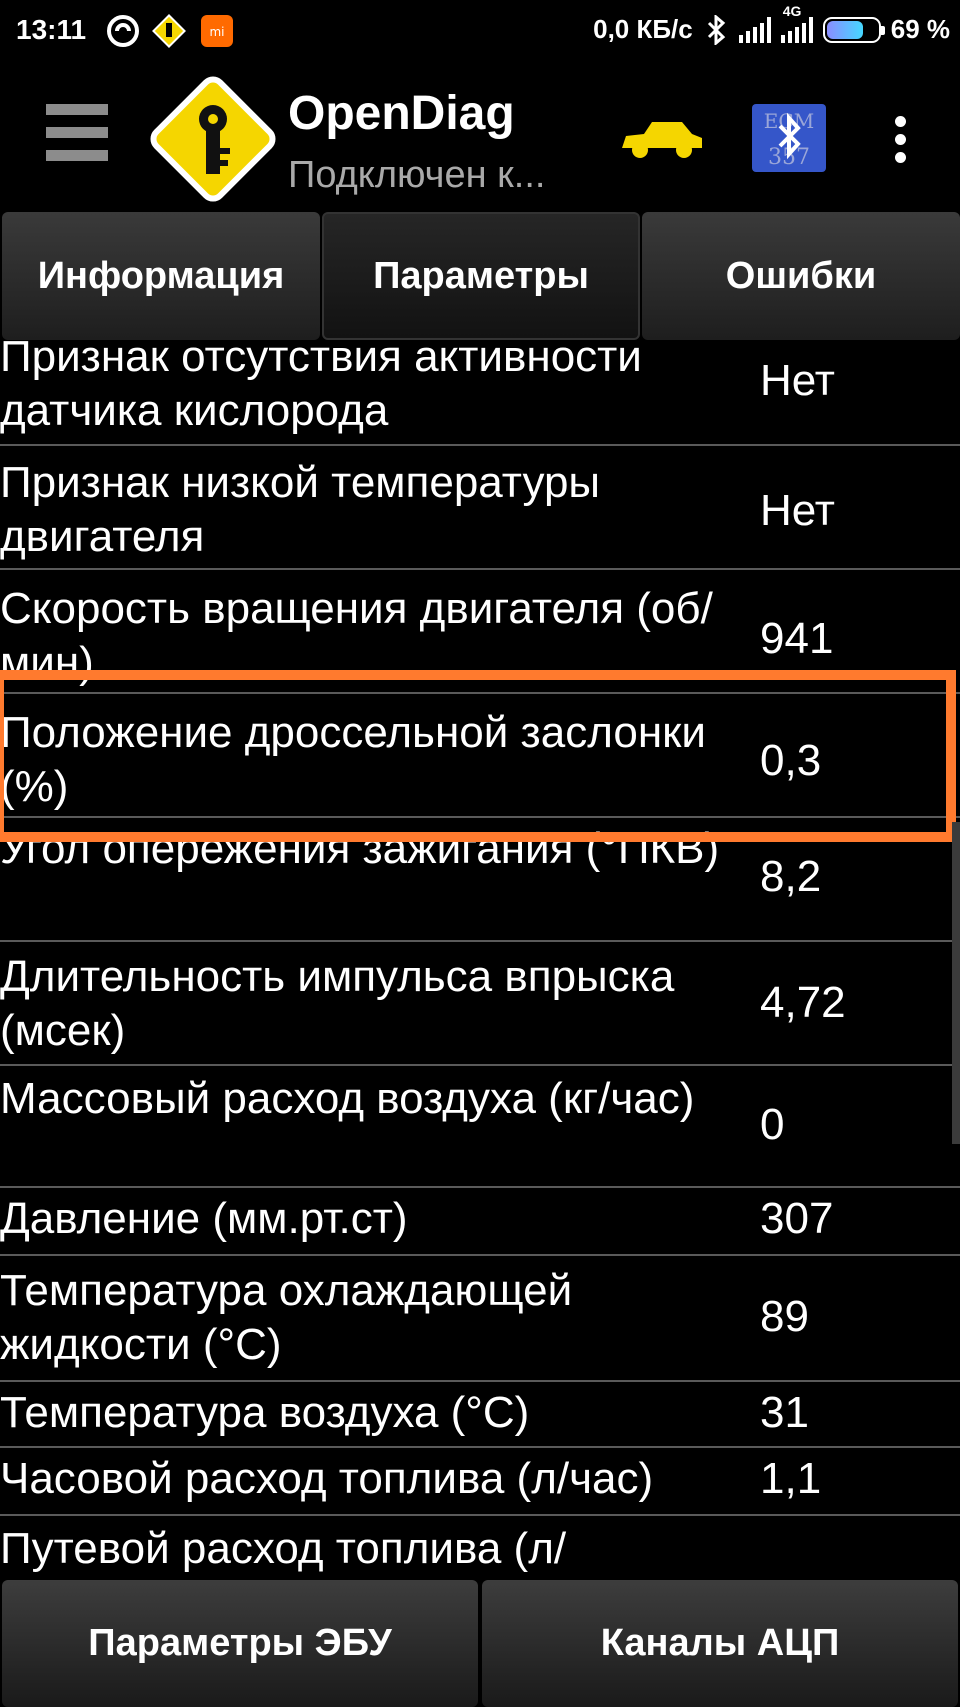 The width and height of the screenshot is (960, 1707). I want to click on tab-label: Ошибки, so click(801, 275).